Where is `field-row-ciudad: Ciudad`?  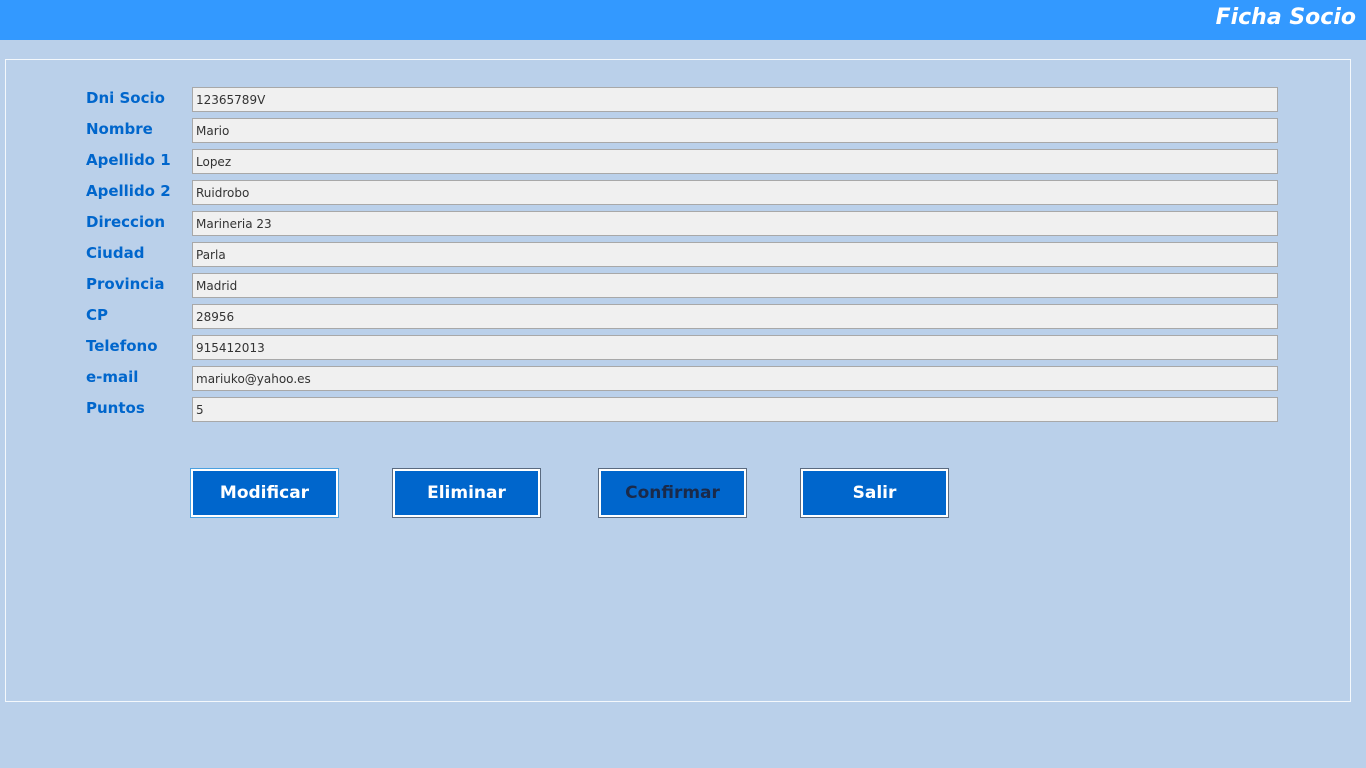 field-row-ciudad: Ciudad is located at coordinates (682, 254).